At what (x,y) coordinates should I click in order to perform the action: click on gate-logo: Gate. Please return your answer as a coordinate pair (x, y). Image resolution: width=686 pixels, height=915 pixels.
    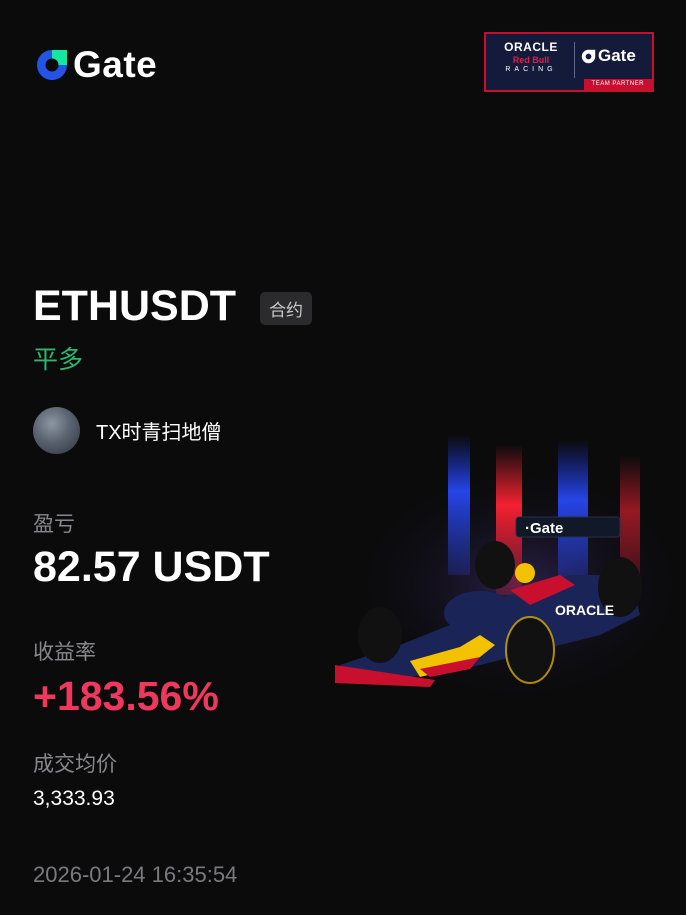
    Looking at the image, I should click on (95, 65).